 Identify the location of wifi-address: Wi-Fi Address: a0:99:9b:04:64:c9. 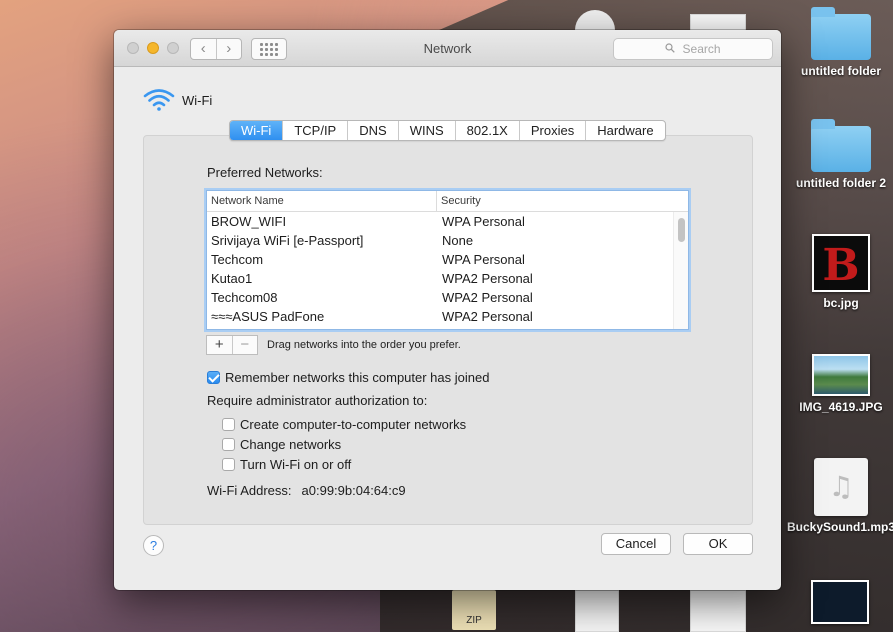
(306, 490).